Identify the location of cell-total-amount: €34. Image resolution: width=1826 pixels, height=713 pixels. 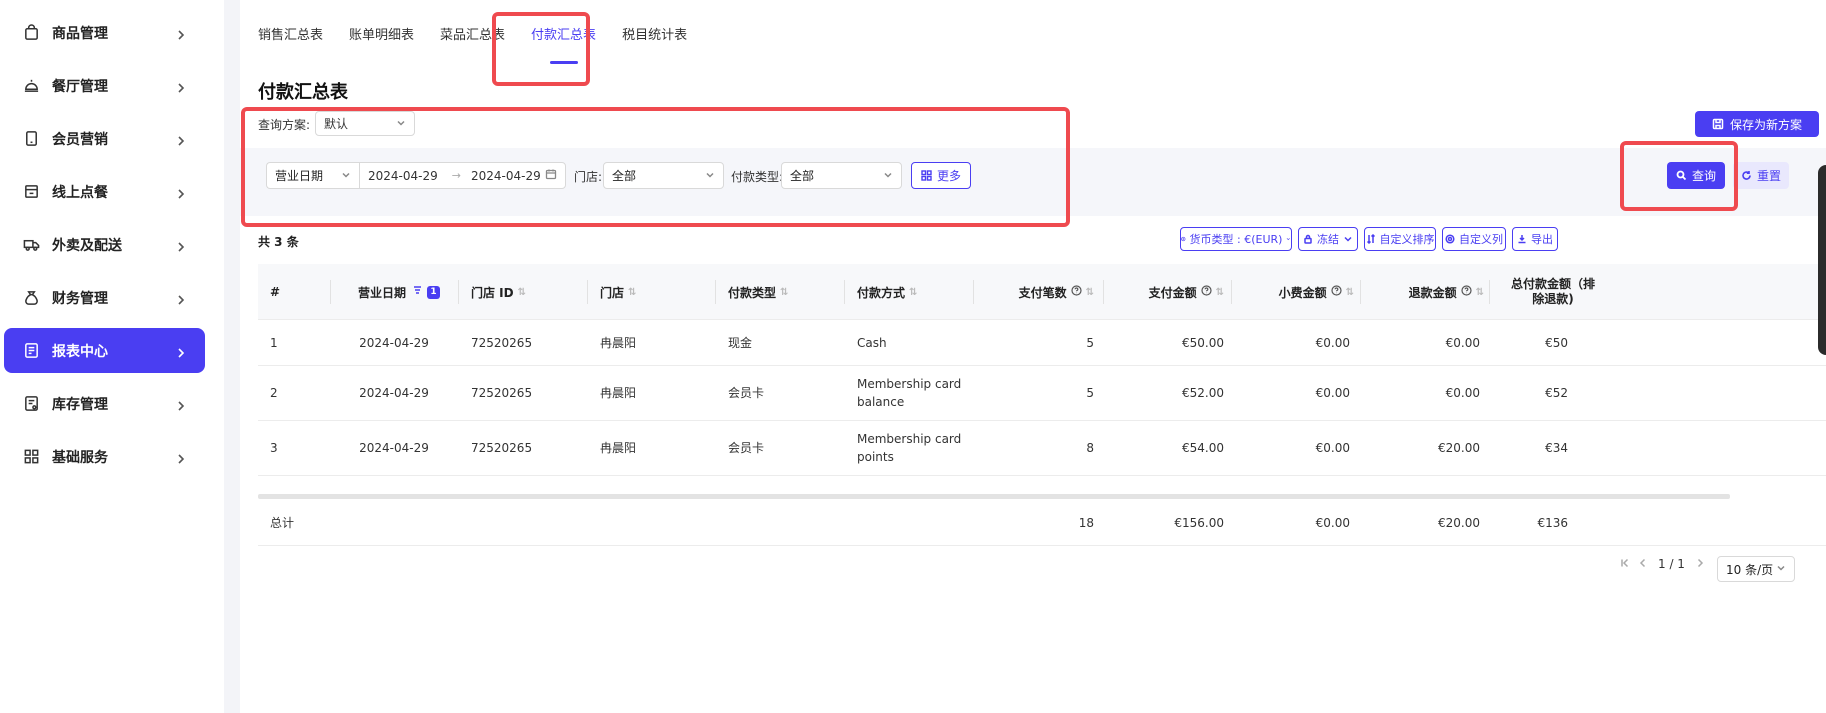
(1556, 448).